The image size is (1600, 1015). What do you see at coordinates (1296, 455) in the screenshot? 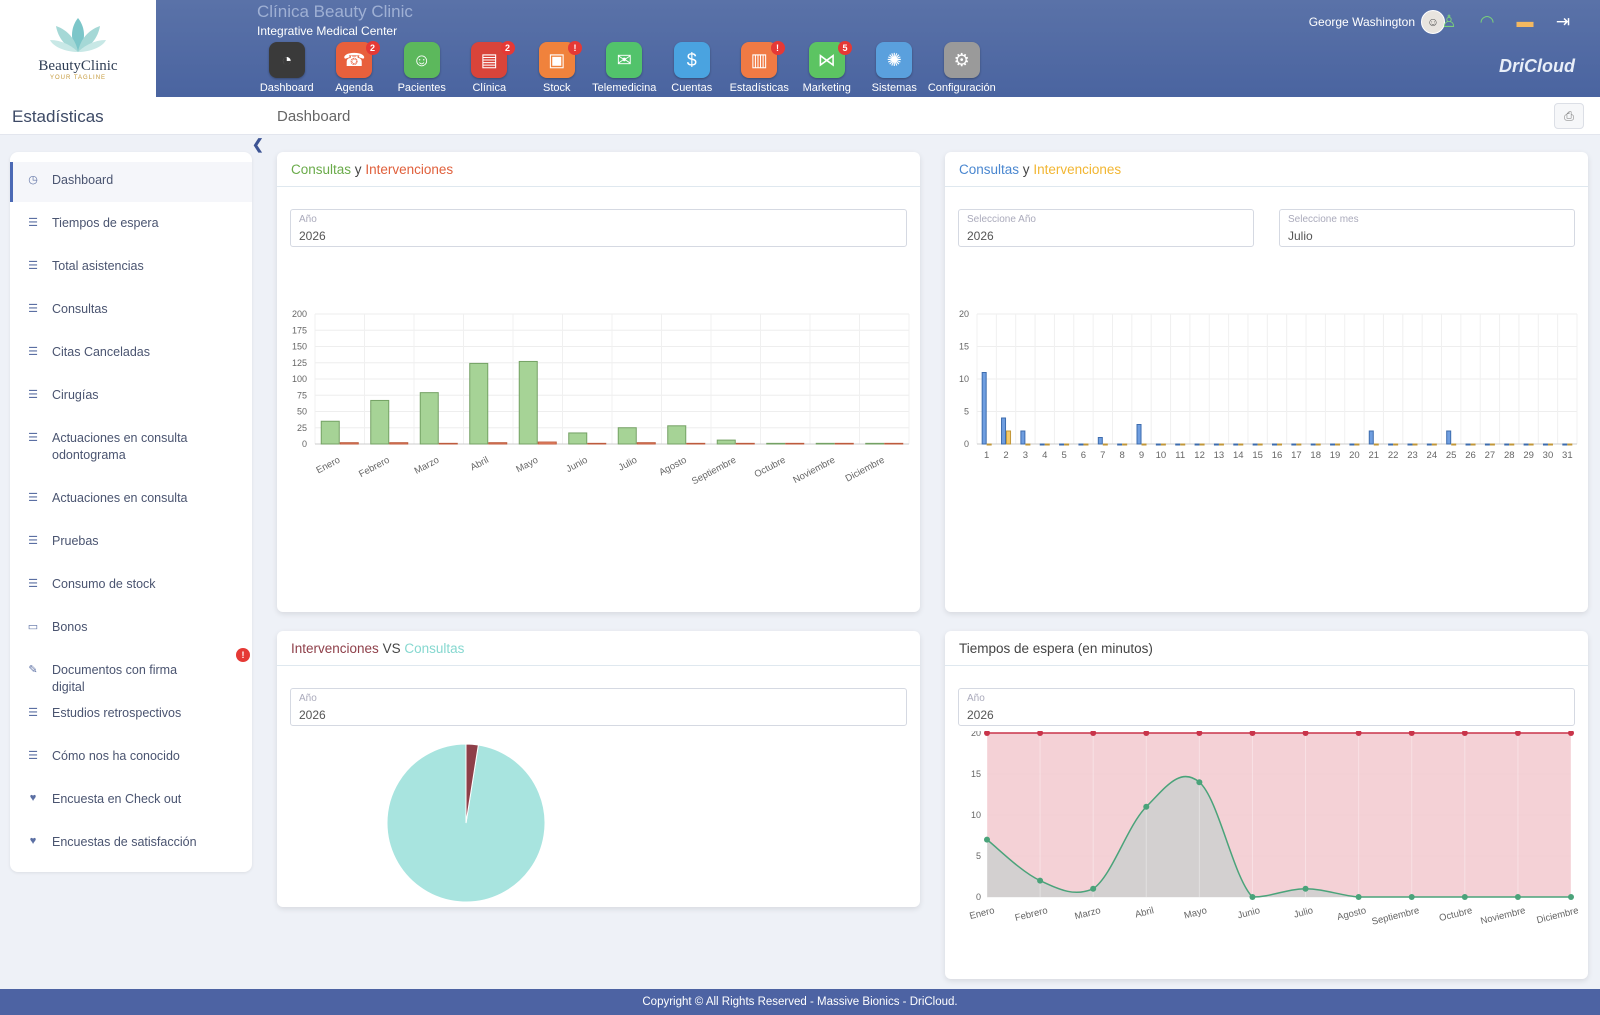
I see `x-tick-label: 17` at bounding box center [1296, 455].